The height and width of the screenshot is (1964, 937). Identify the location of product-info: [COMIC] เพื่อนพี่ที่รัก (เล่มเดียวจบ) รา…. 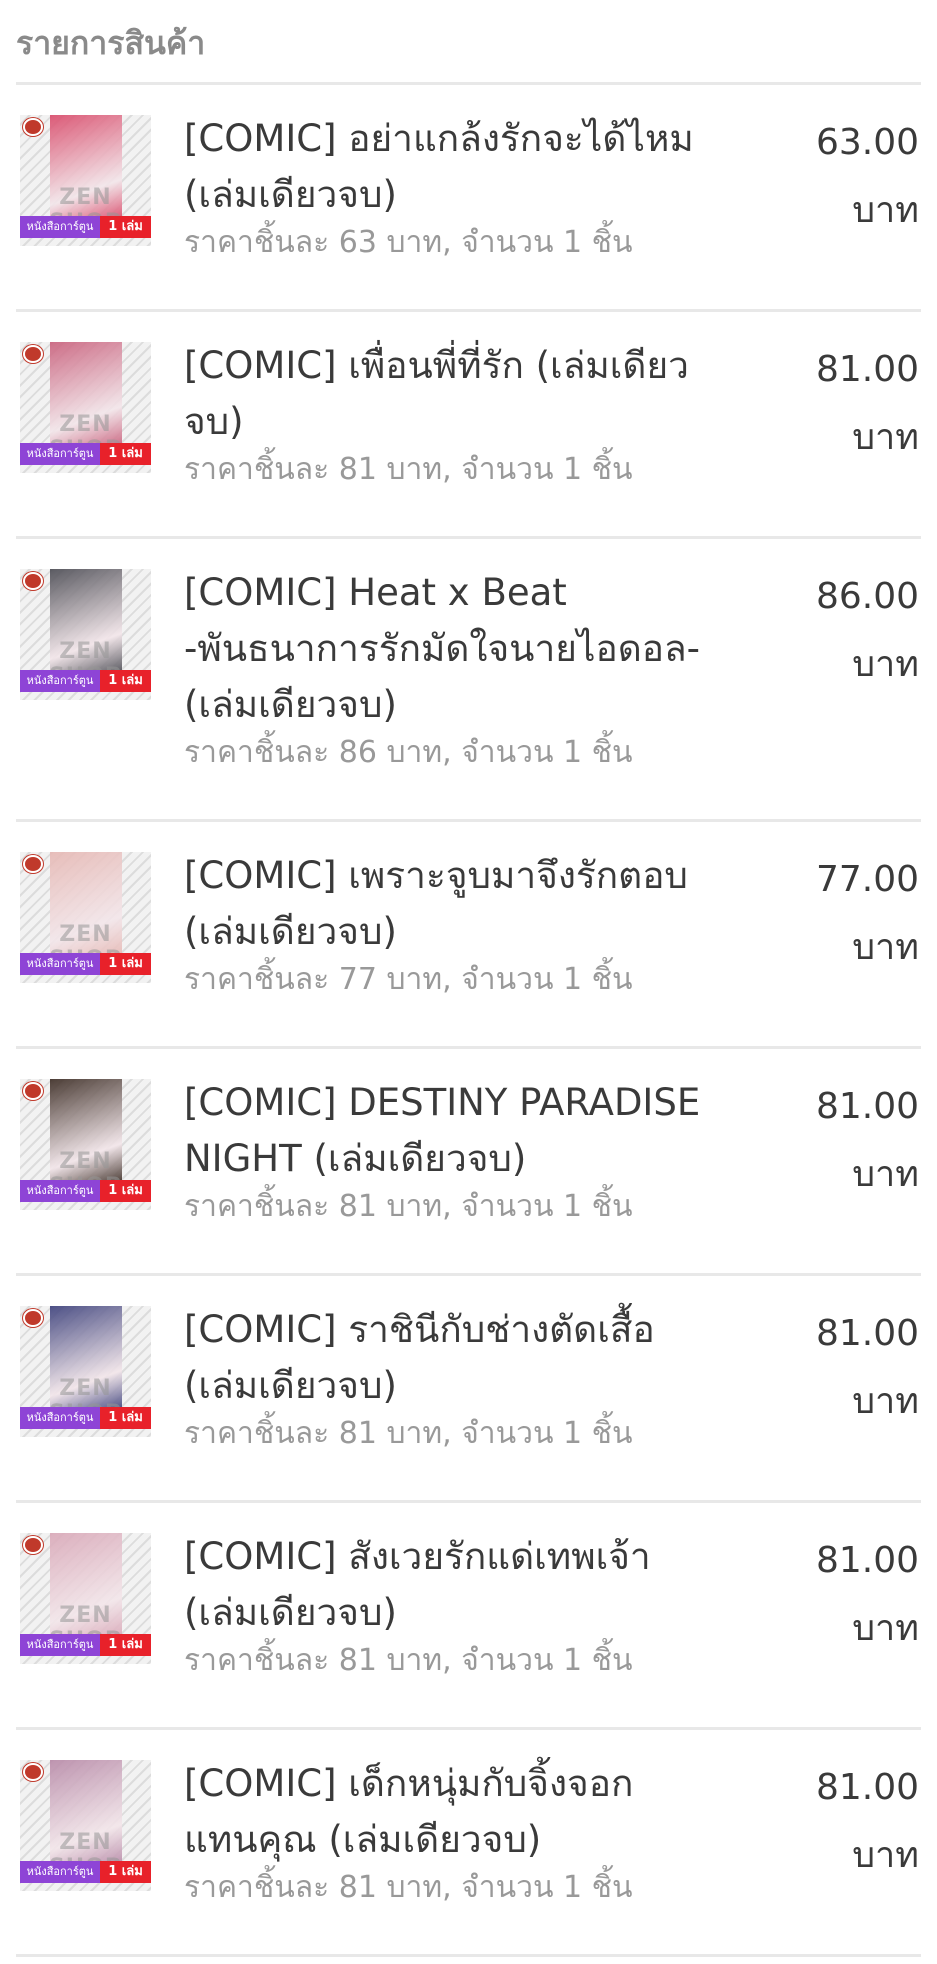
(454, 415).